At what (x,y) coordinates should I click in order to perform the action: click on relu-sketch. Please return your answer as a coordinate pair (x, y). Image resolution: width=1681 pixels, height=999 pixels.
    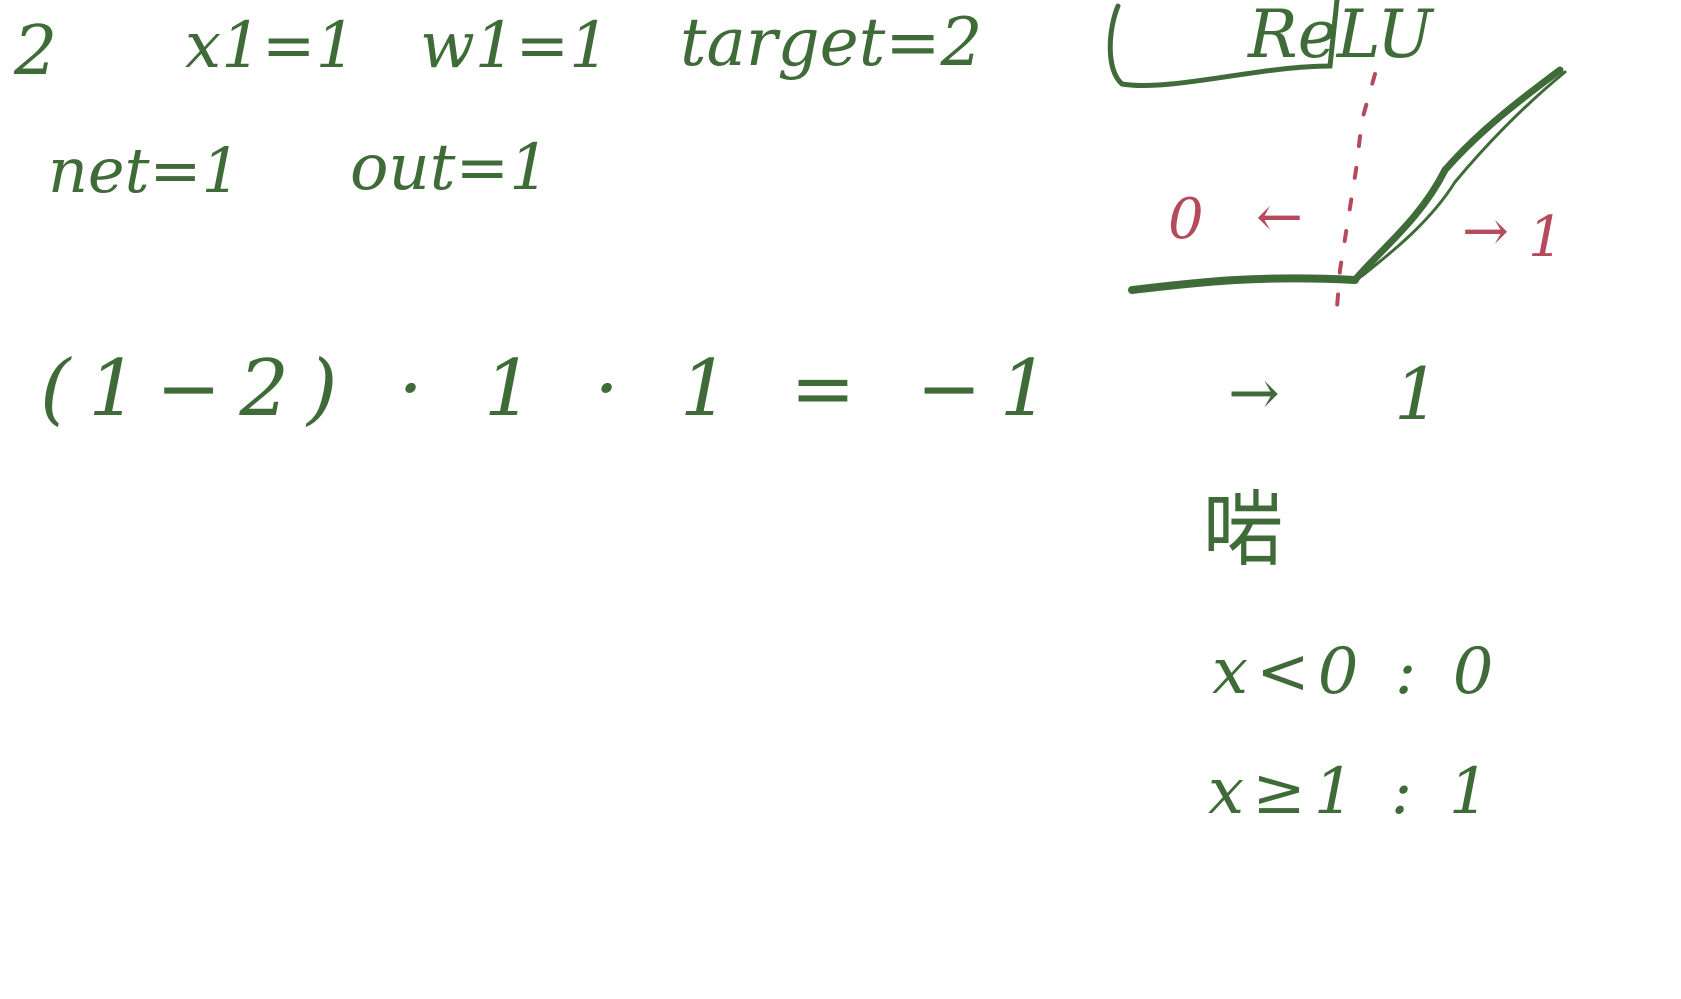
    Looking at the image, I should click on (1337, 161).